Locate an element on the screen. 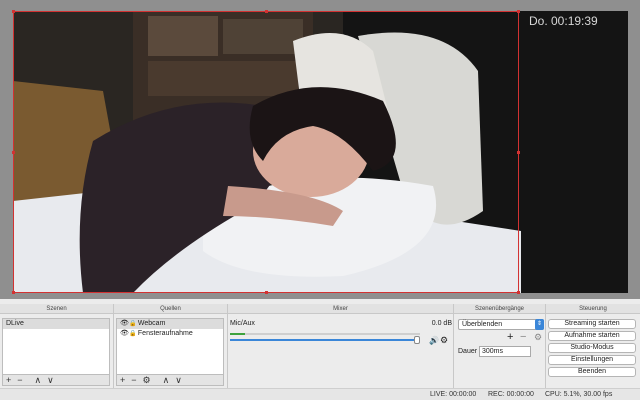  add-scene-button: + is located at coordinates (8, 380).